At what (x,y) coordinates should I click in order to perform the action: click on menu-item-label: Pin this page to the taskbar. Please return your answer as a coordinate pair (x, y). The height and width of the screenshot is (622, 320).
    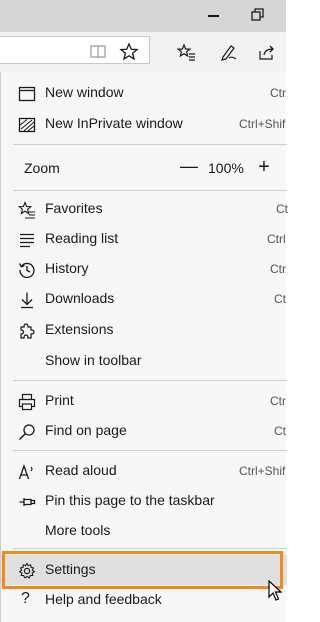
    Looking at the image, I should click on (130, 500).